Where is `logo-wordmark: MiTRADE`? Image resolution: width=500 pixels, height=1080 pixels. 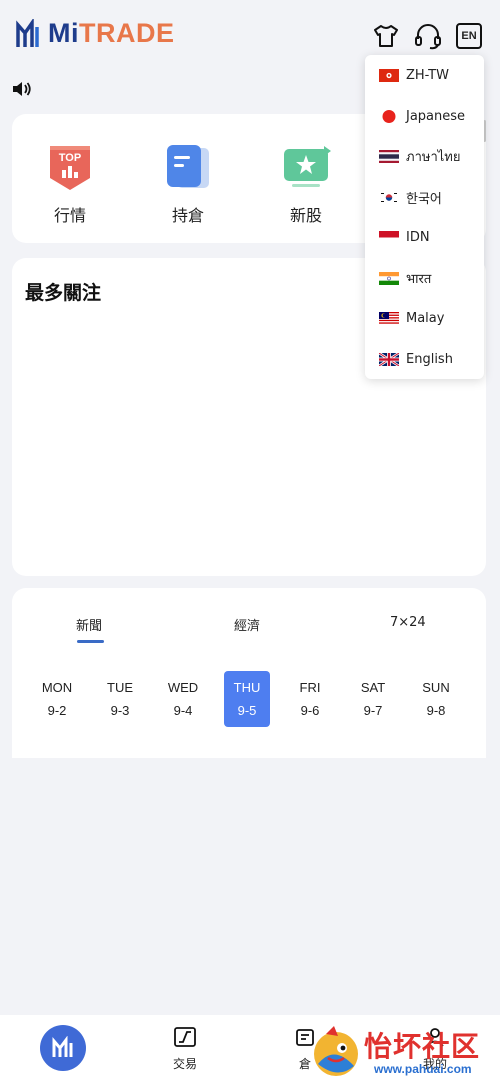 logo-wordmark: MiTRADE is located at coordinates (111, 33).